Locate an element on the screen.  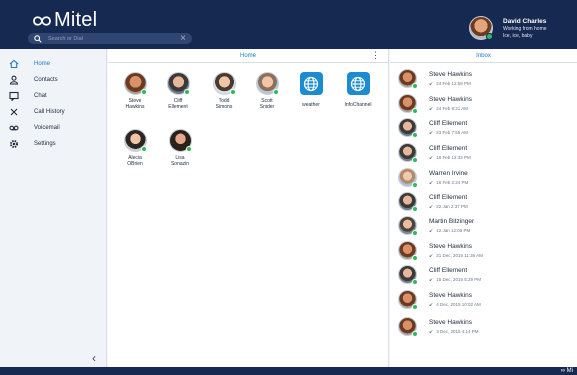
inbox-row: Steve Hawkins ↙ 4 Dec, 2015 10:02 AM is located at coordinates (487, 299).